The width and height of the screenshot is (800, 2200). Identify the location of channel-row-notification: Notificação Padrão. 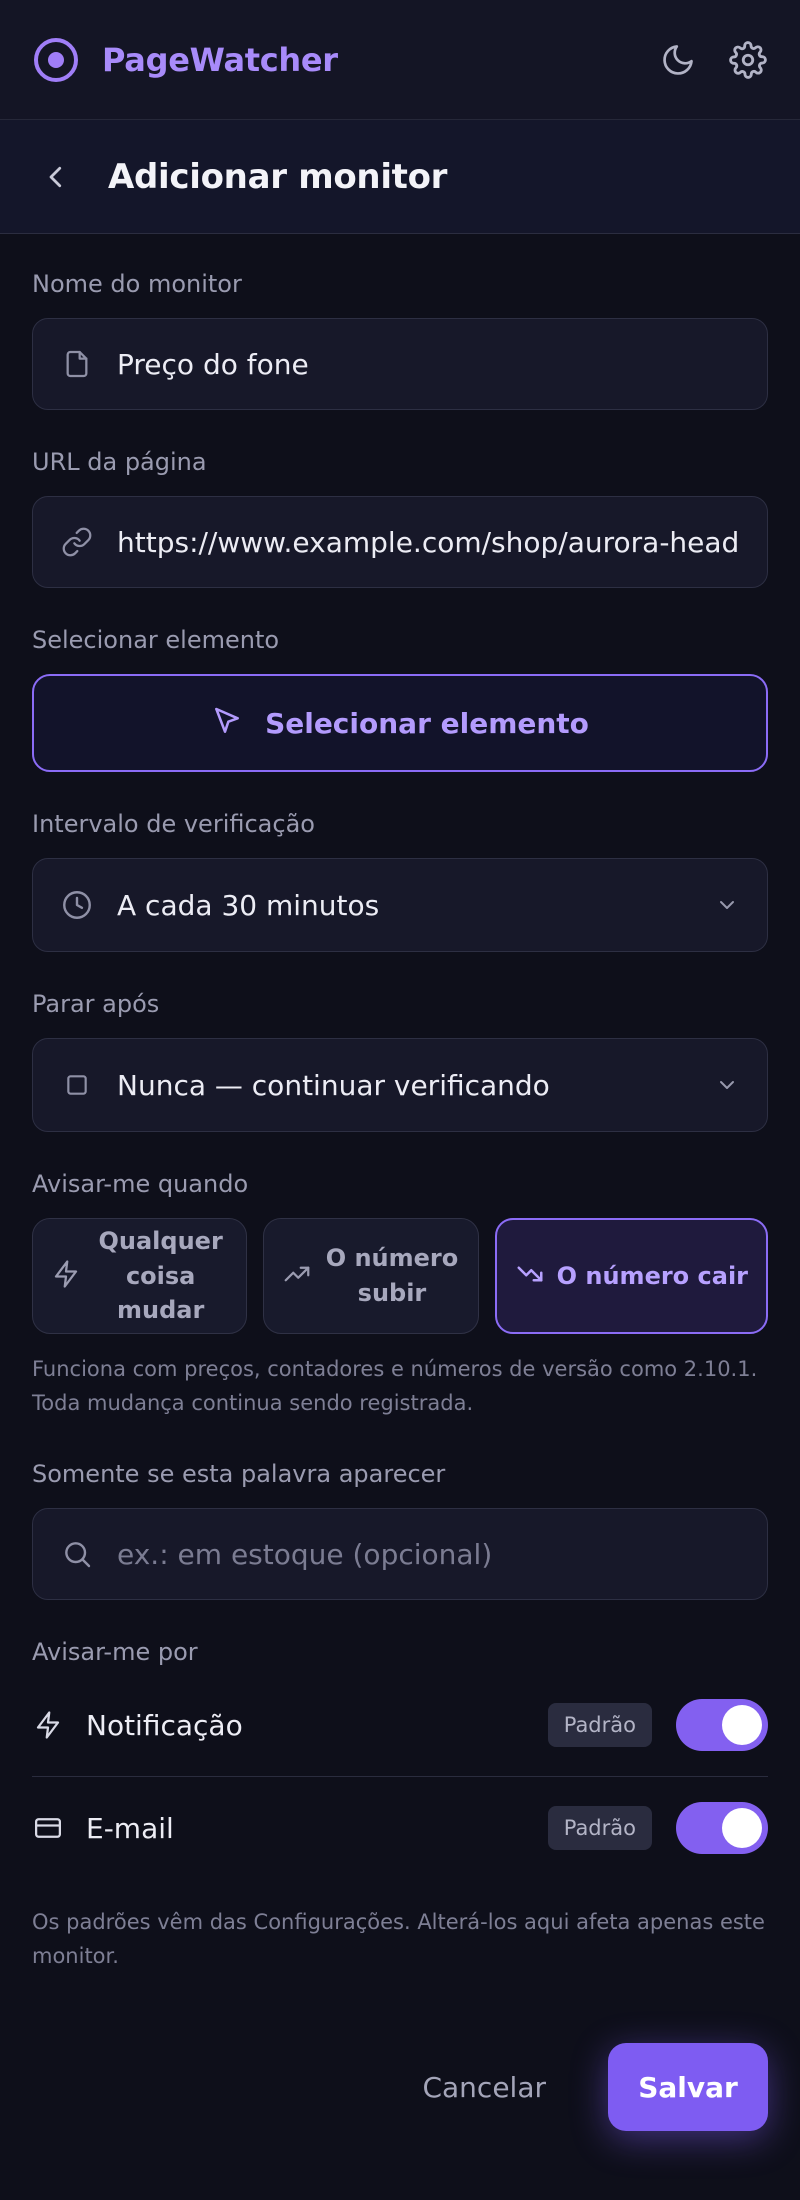
(400, 1725).